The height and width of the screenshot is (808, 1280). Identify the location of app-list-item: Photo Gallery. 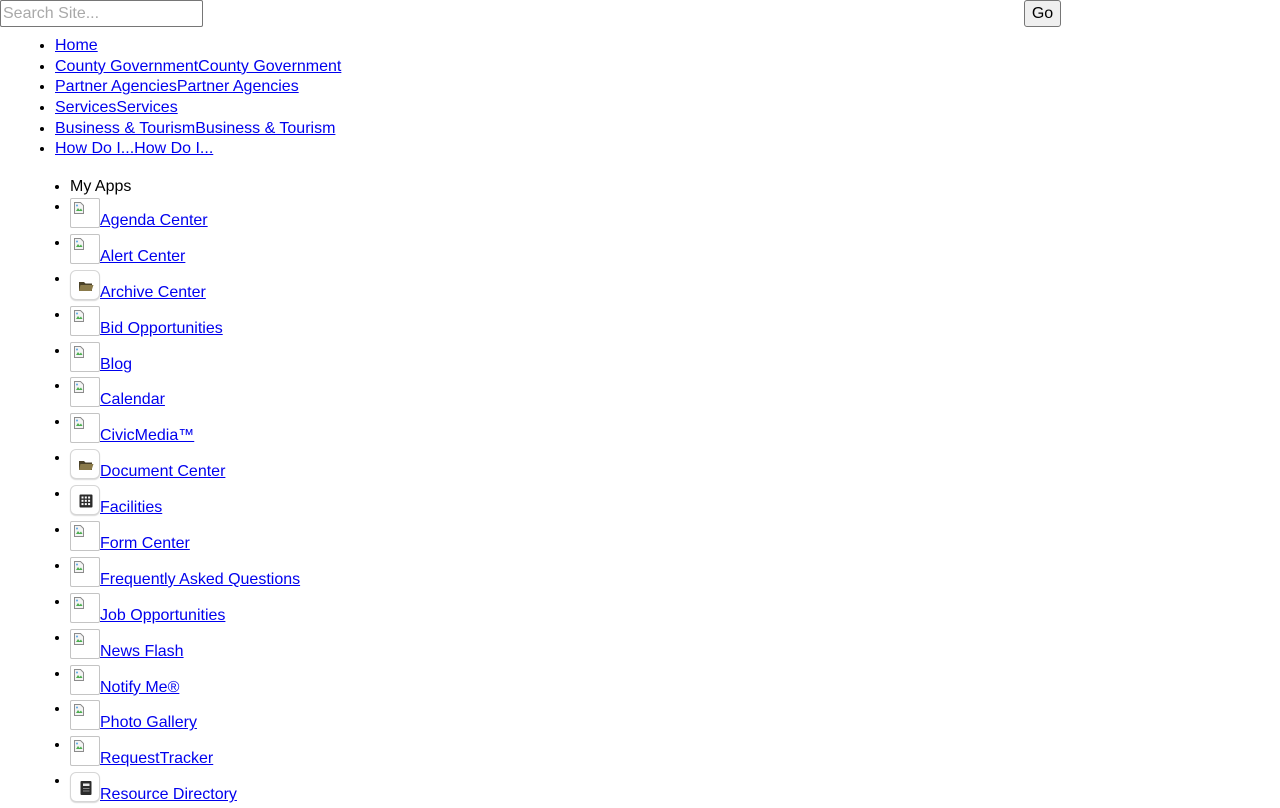
(133, 718).